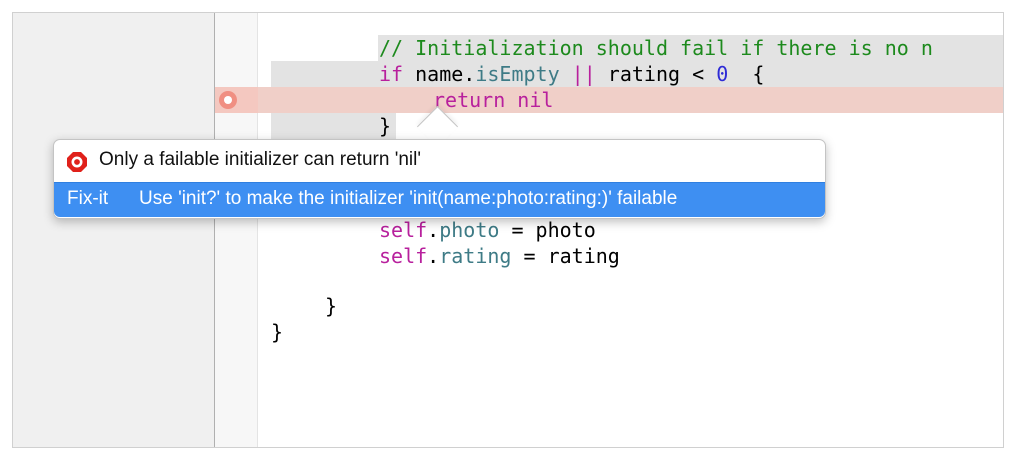 The width and height of the screenshot is (1016, 460). I want to click on property-isempty: isEmpty, so click(517, 74).